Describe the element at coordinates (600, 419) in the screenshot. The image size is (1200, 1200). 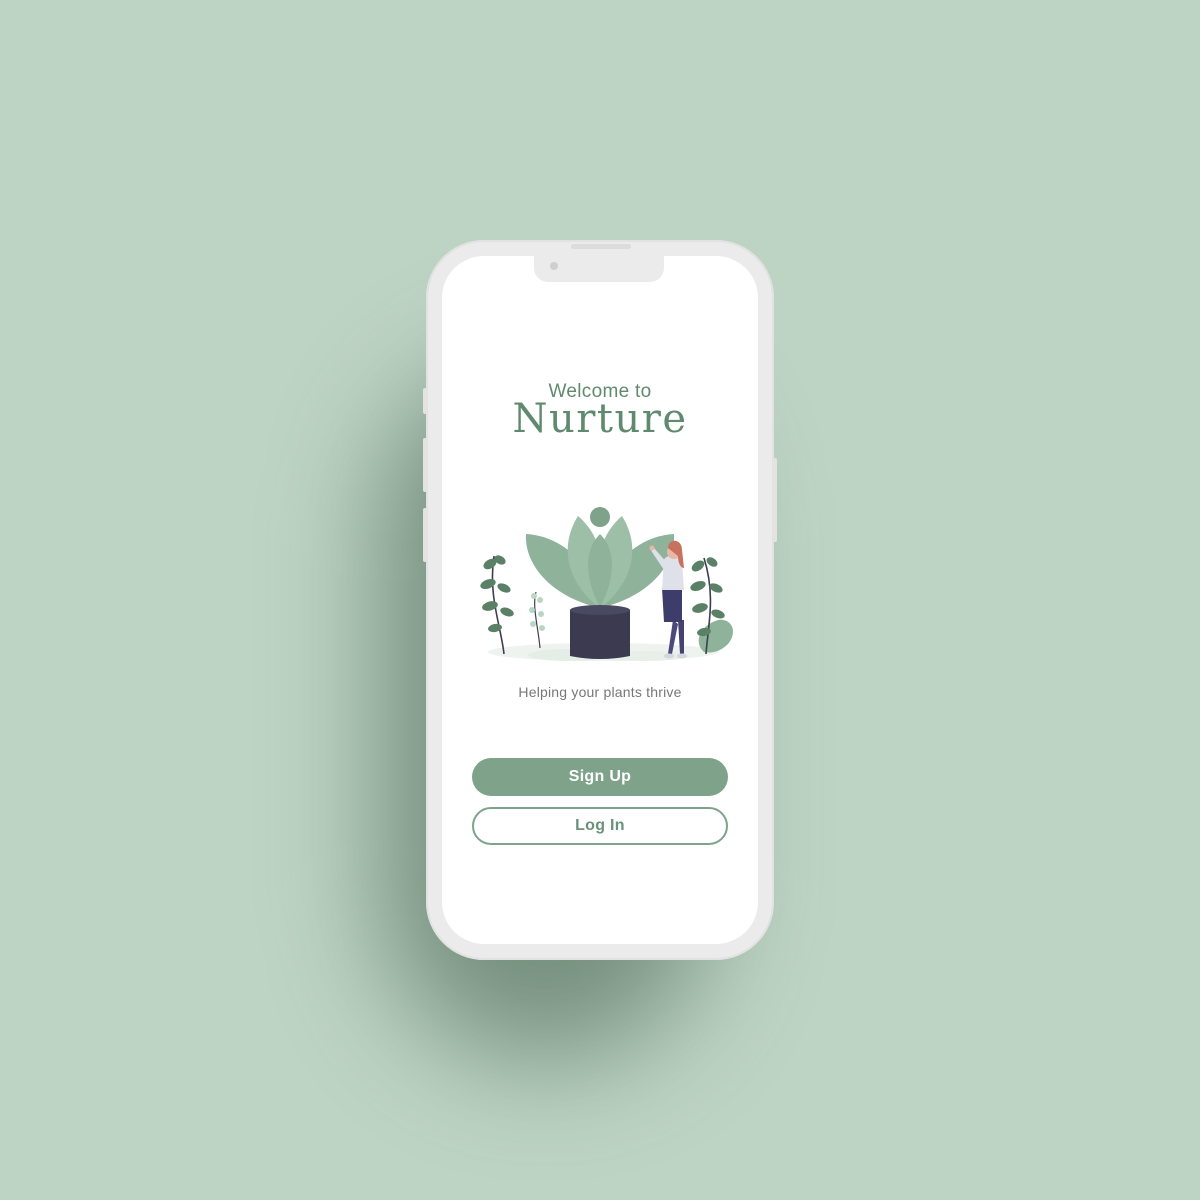
I see `app-title: Nurture` at that location.